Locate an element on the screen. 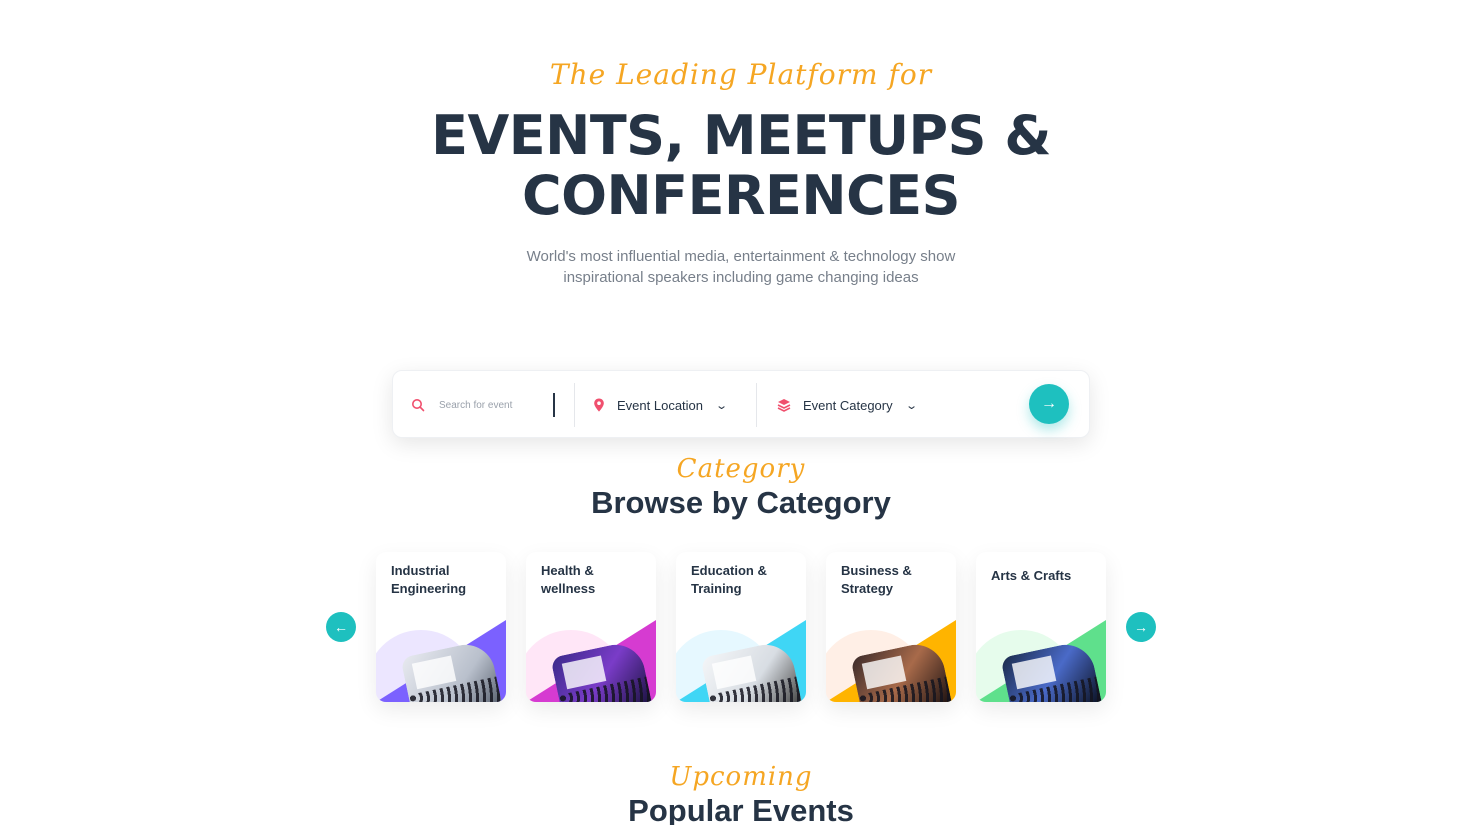 Image resolution: width=1482 pixels, height=825 pixels. search-input: Search for event is located at coordinates (483, 405).